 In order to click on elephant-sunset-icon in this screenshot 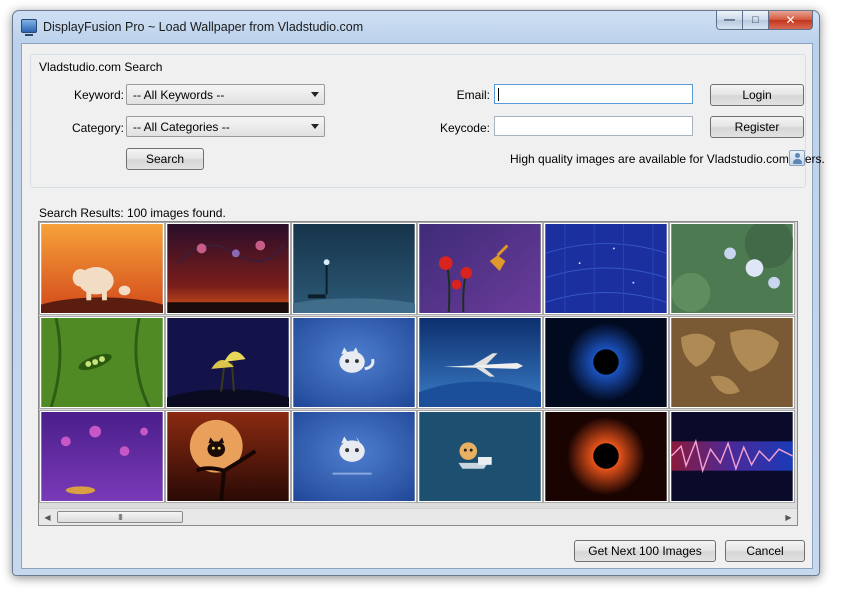, I will do `click(102, 268)`.